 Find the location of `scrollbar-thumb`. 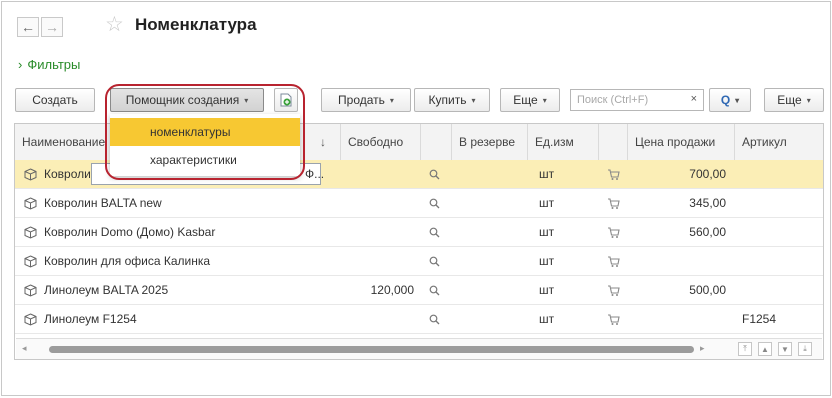

scrollbar-thumb is located at coordinates (371, 349).